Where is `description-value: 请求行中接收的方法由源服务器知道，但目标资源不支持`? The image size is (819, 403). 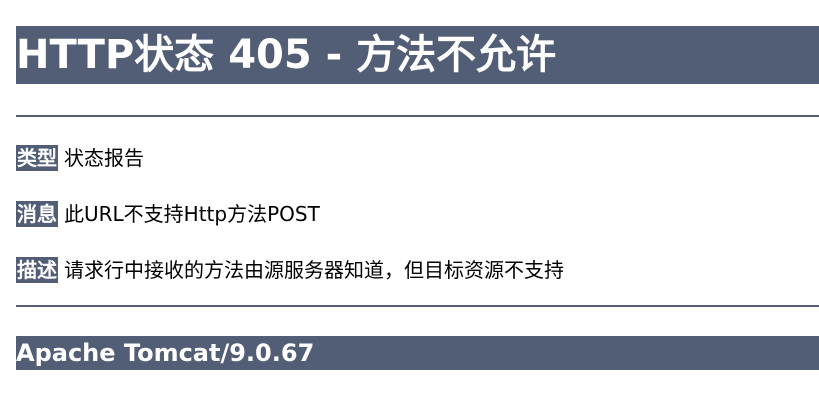
description-value: 请求行中接收的方法由源服务器知道，但目标资源不支持 is located at coordinates (314, 270).